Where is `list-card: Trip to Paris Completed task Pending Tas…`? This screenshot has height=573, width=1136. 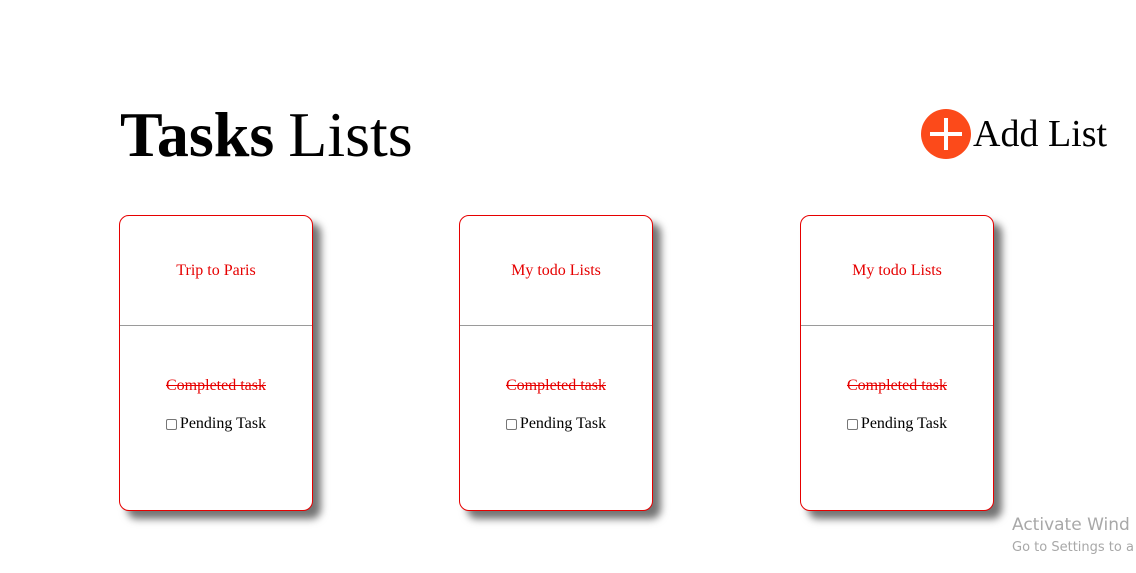
list-card: Trip to Paris Completed task Pending Tas… is located at coordinates (216, 363).